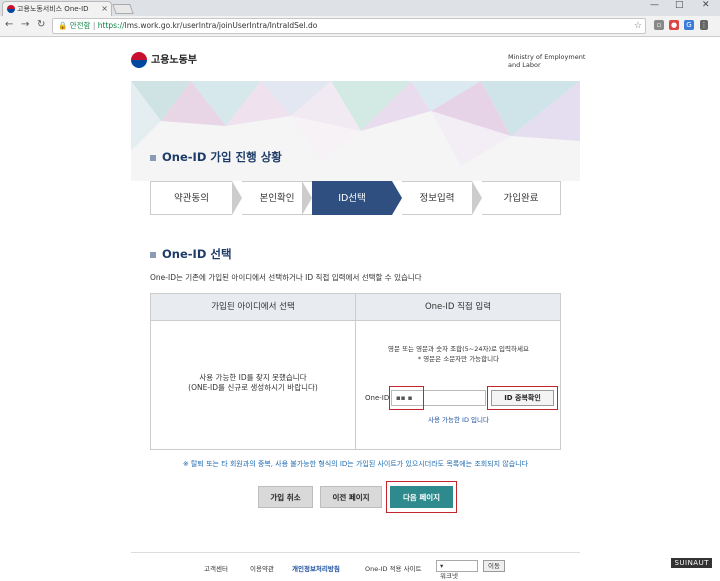 Image resolution: width=720 pixels, height=581 pixels. What do you see at coordinates (216, 568) in the screenshot?
I see `footer-customer-center: 고객센터` at bounding box center [216, 568].